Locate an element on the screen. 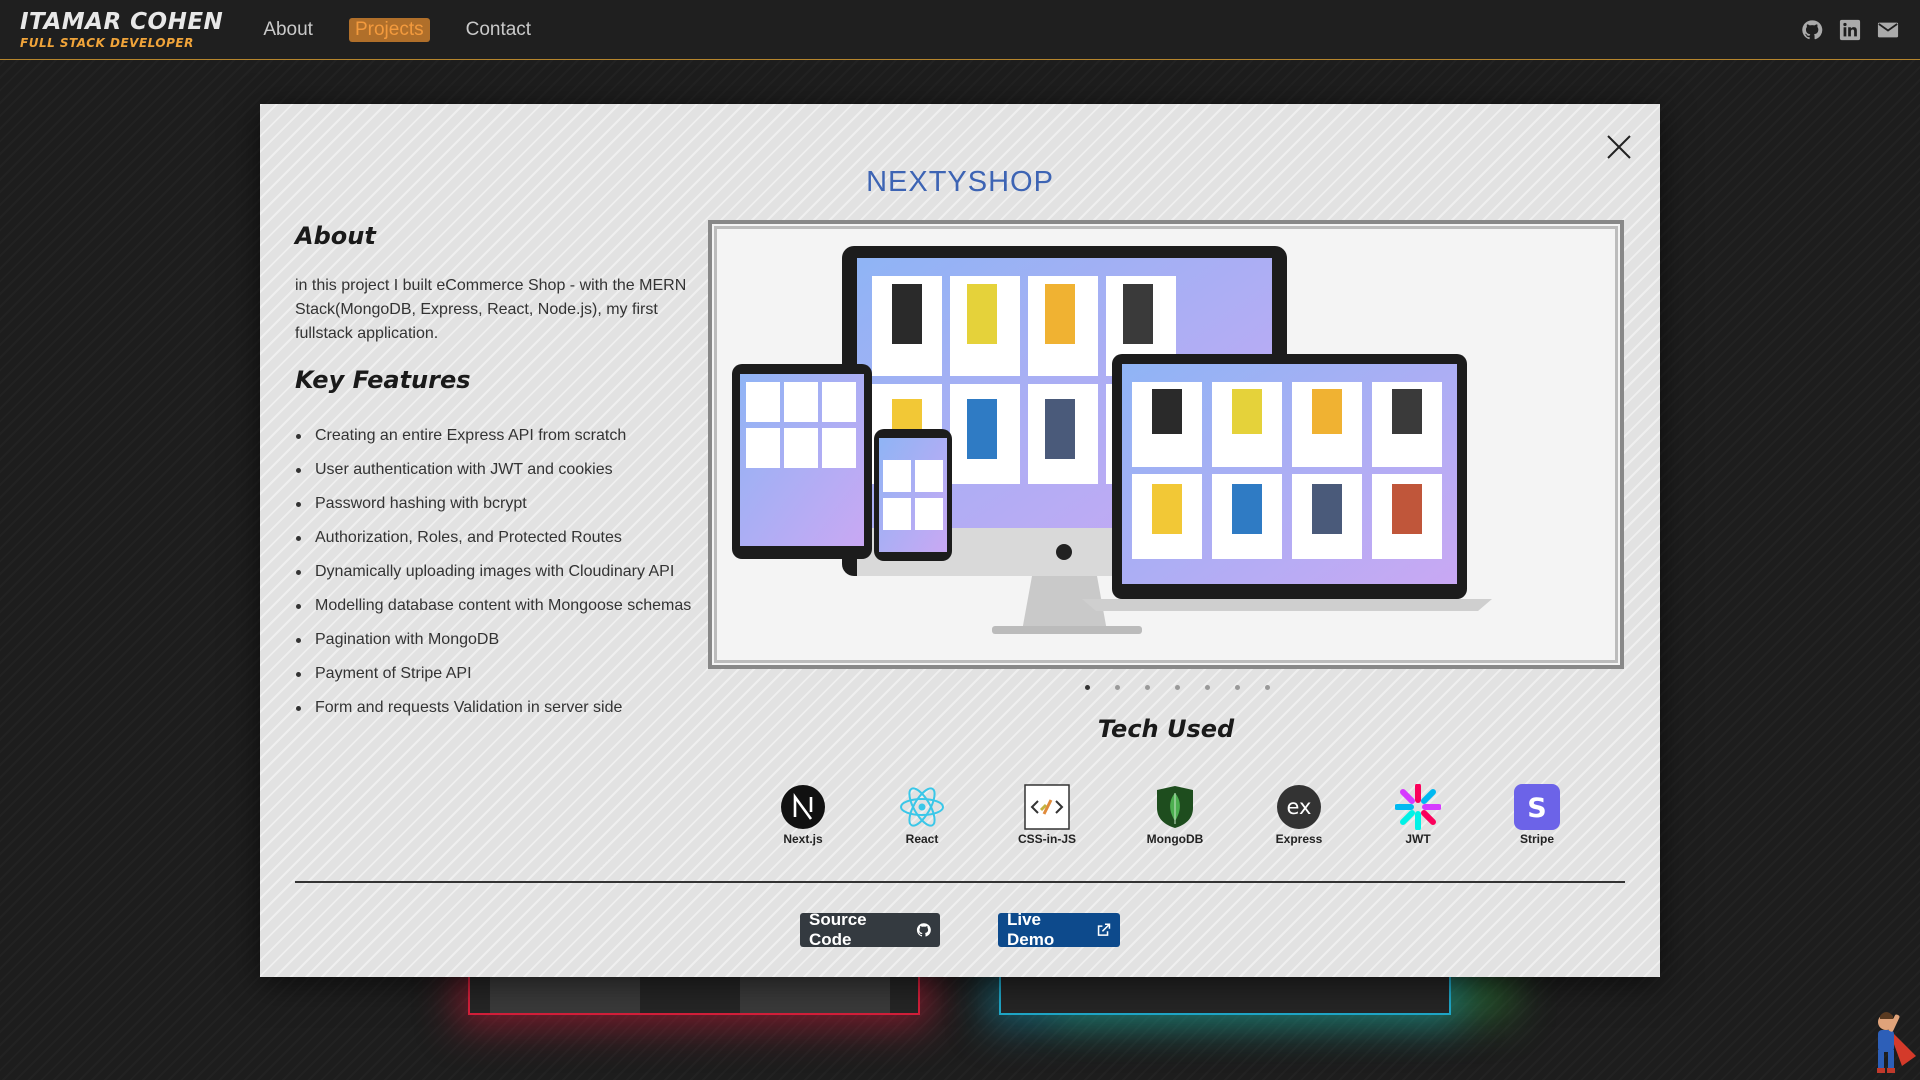 Image resolution: width=1920 pixels, height=1080 pixels. tech-item: React is located at coordinates (922, 815).